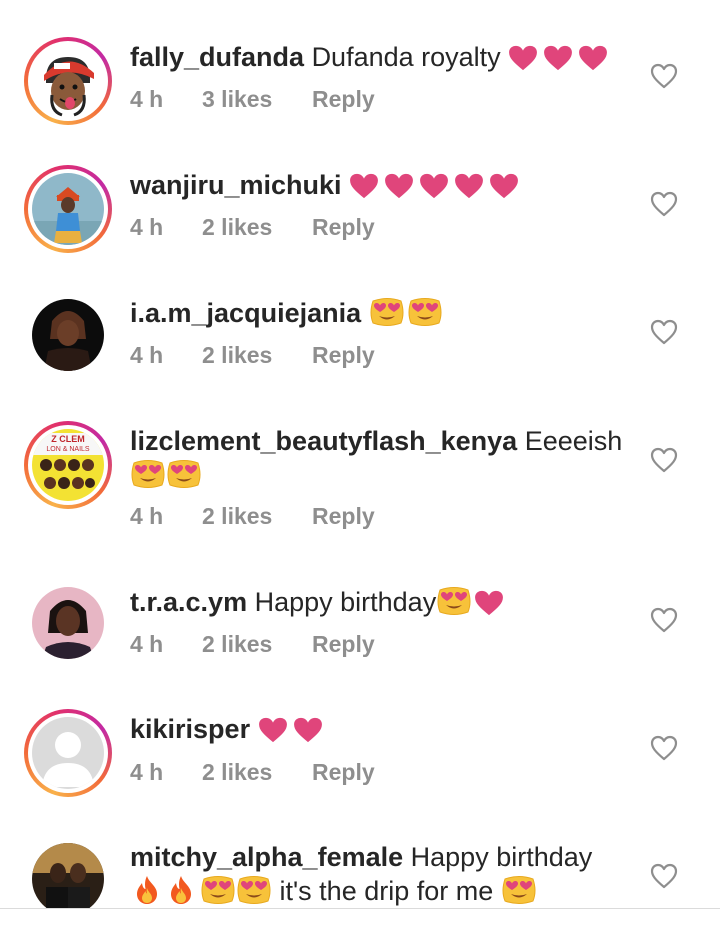 Image resolution: width=720 pixels, height=930 pixels. Describe the element at coordinates (323, 441) in the screenshot. I see `comment-username: lizclement_beautyflash_kenya` at that location.